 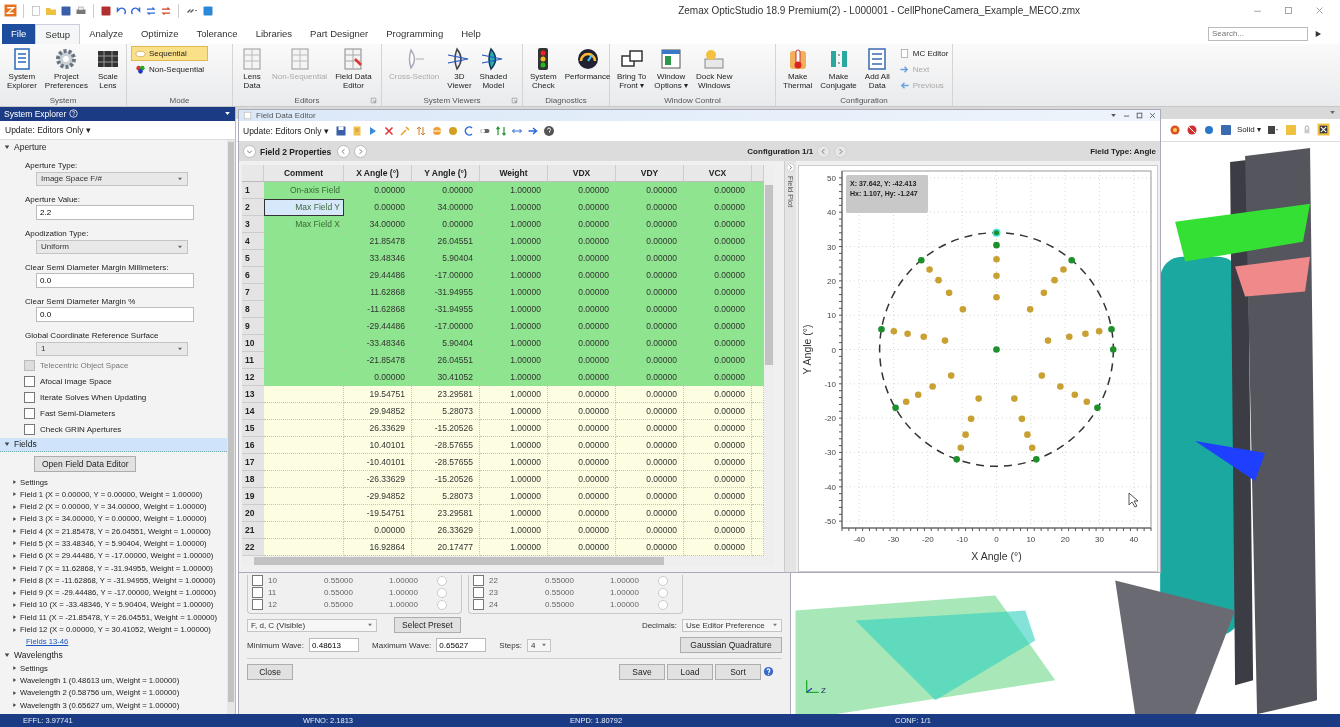 I want to click on ribbon-button: Dock New Windows, so click(x=714, y=68).